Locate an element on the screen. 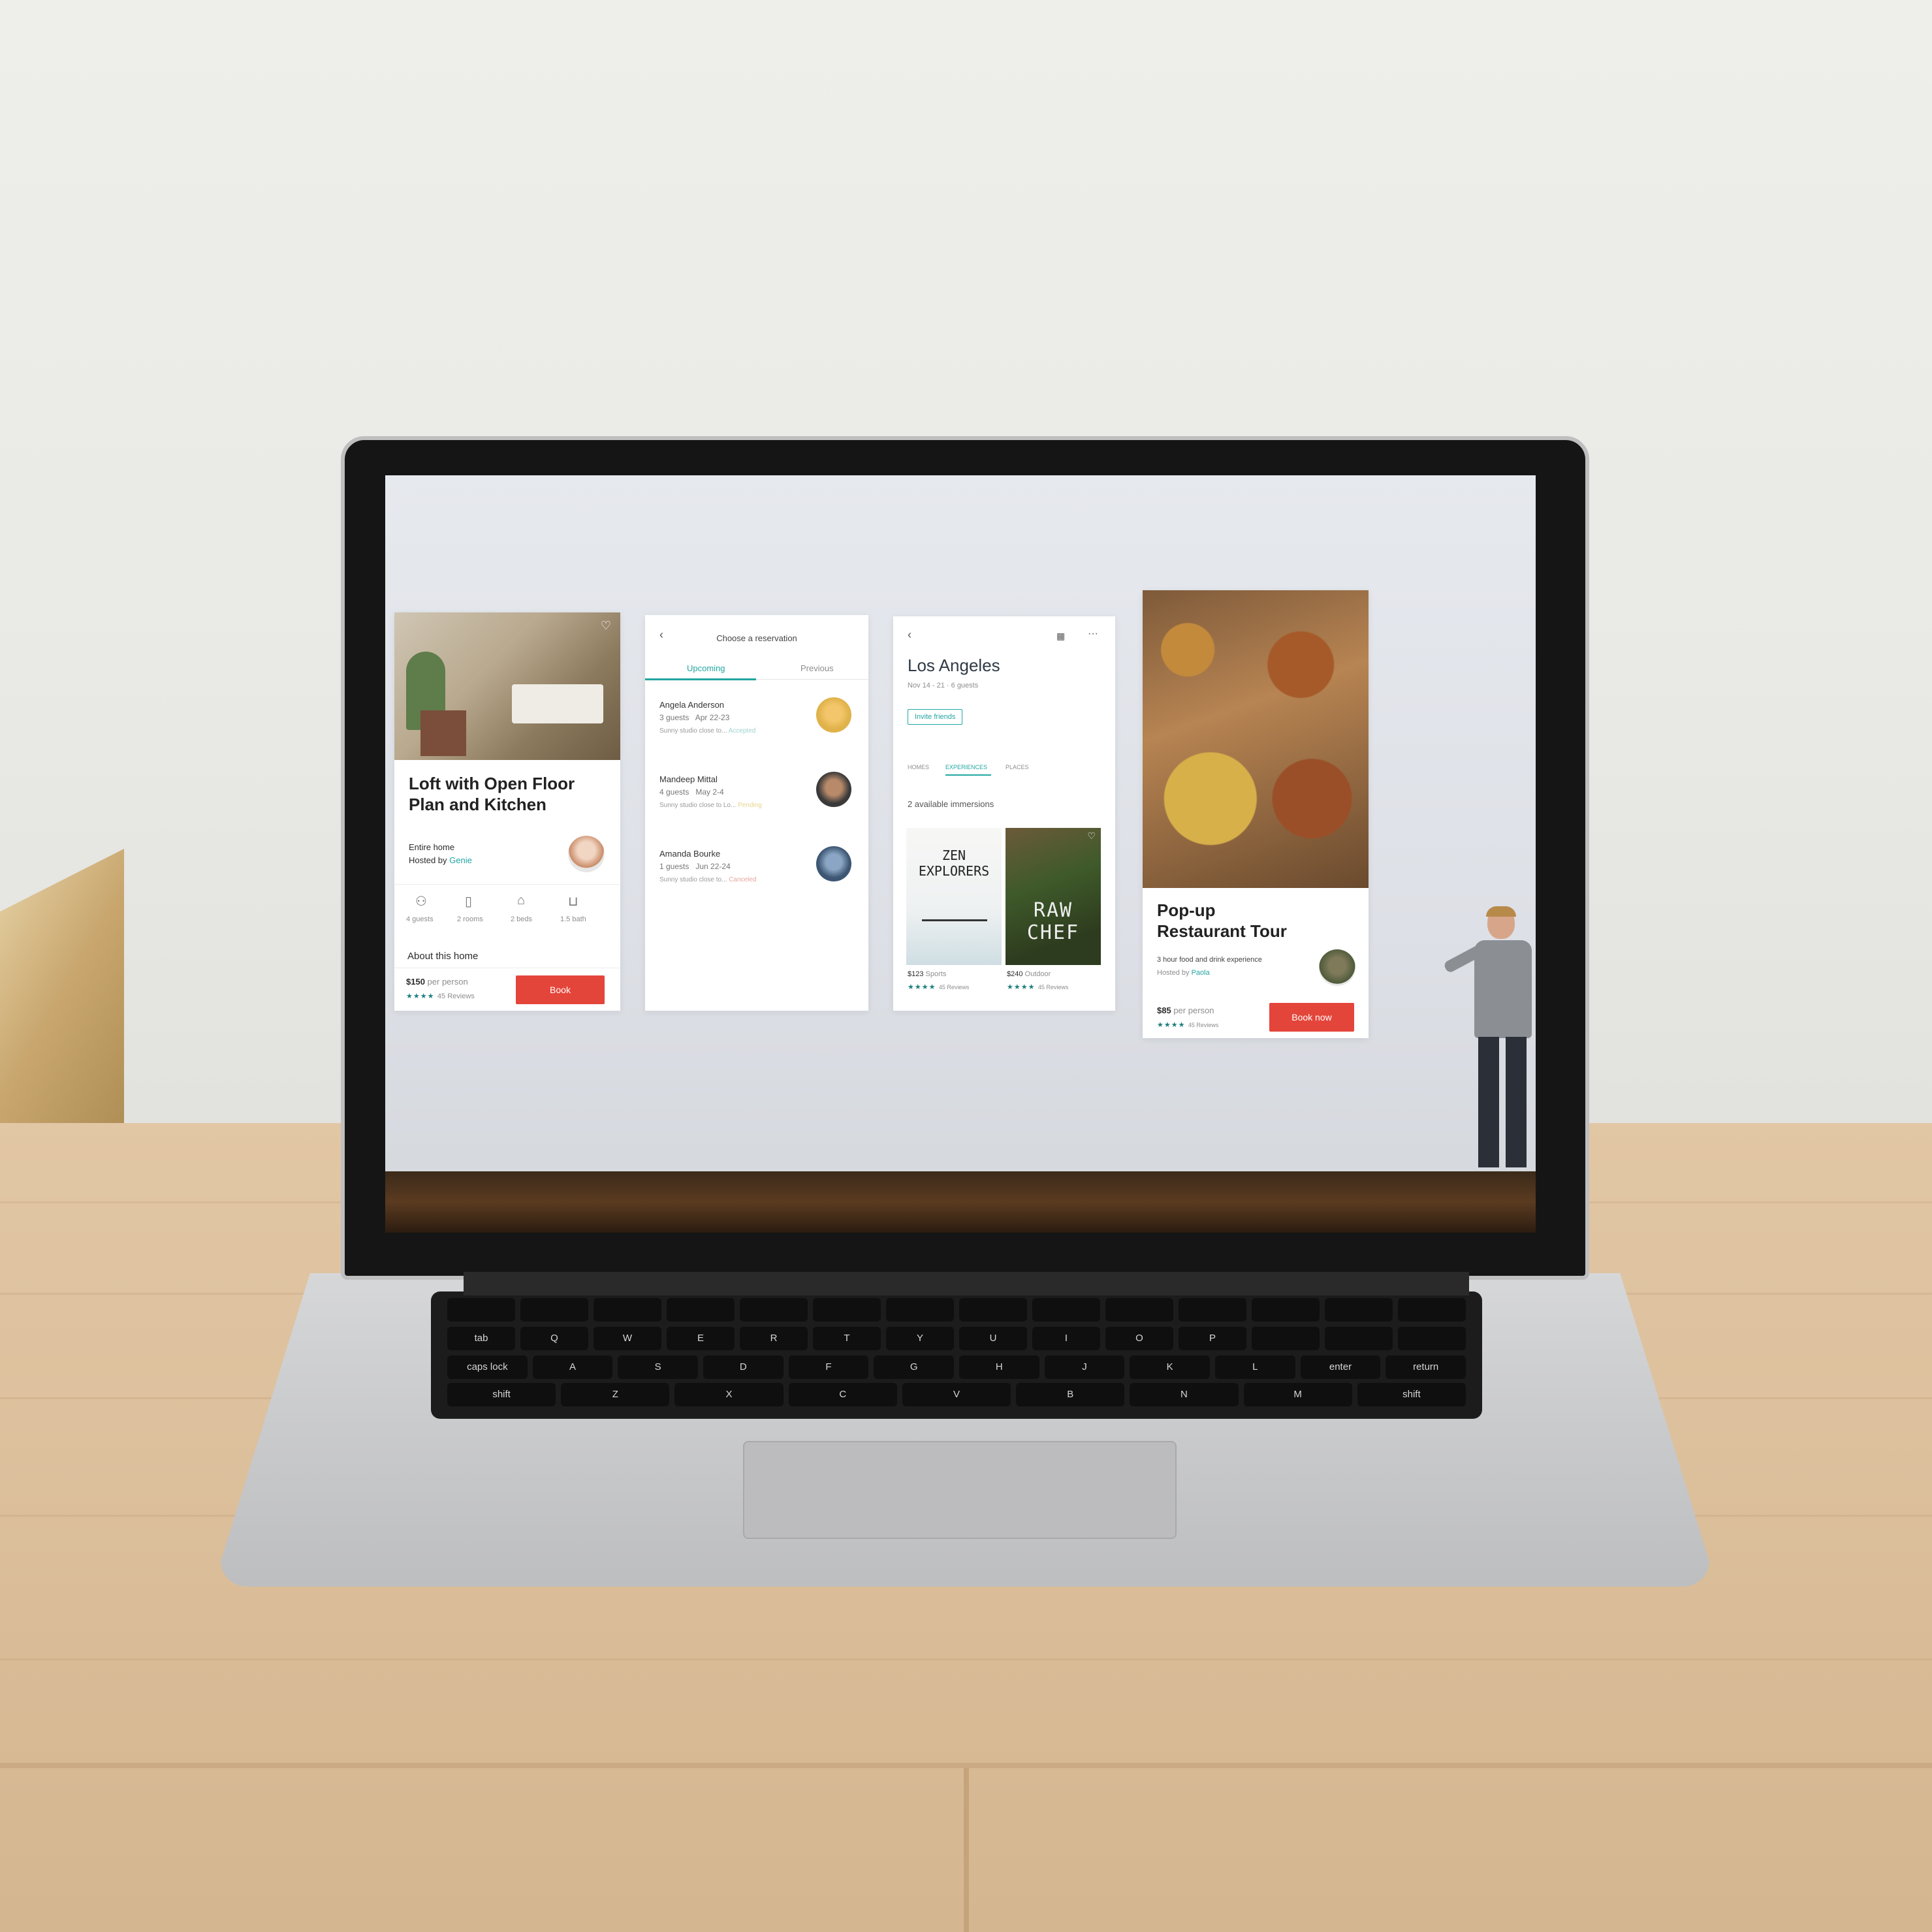 This screenshot has height=1932, width=1932. review-count: 45 Reviews is located at coordinates (1053, 987).